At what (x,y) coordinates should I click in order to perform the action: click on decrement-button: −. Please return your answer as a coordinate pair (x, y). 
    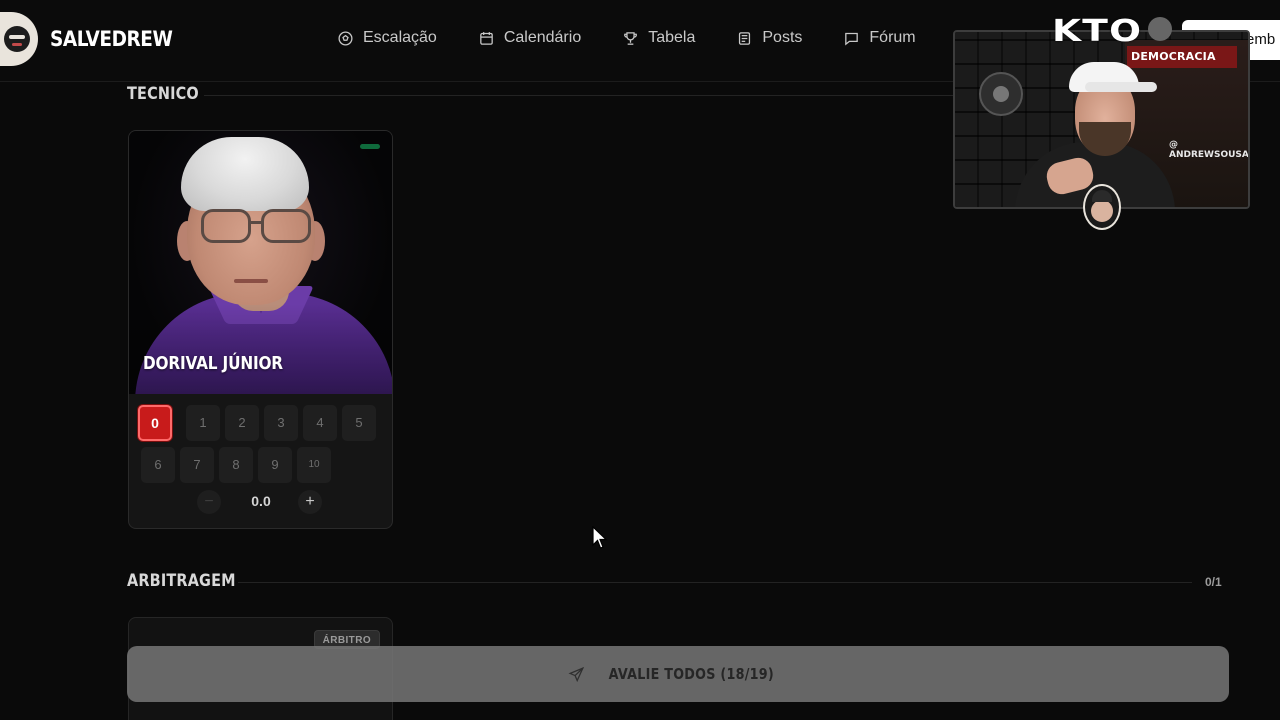
    Looking at the image, I should click on (209, 502).